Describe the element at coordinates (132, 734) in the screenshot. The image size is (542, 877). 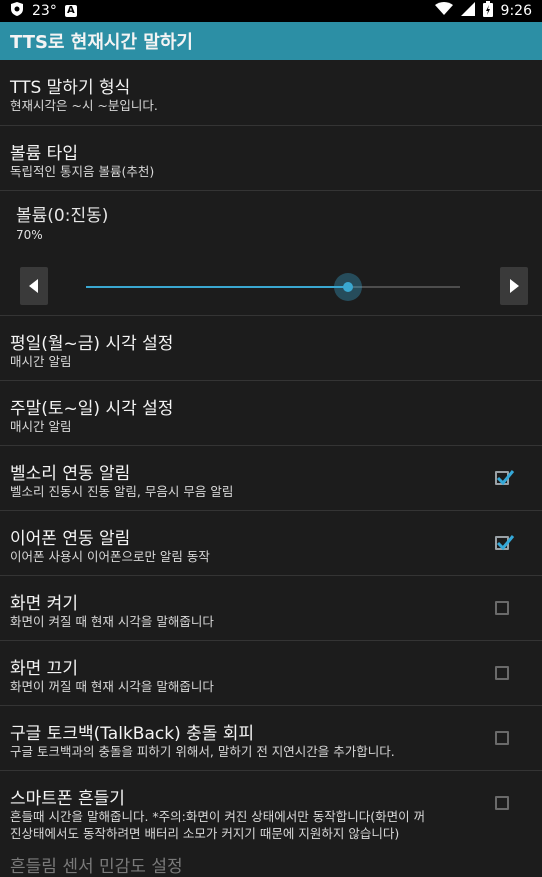
I see `setting-title: 구글 토크백(TalkBack) 충돌 회피` at that location.